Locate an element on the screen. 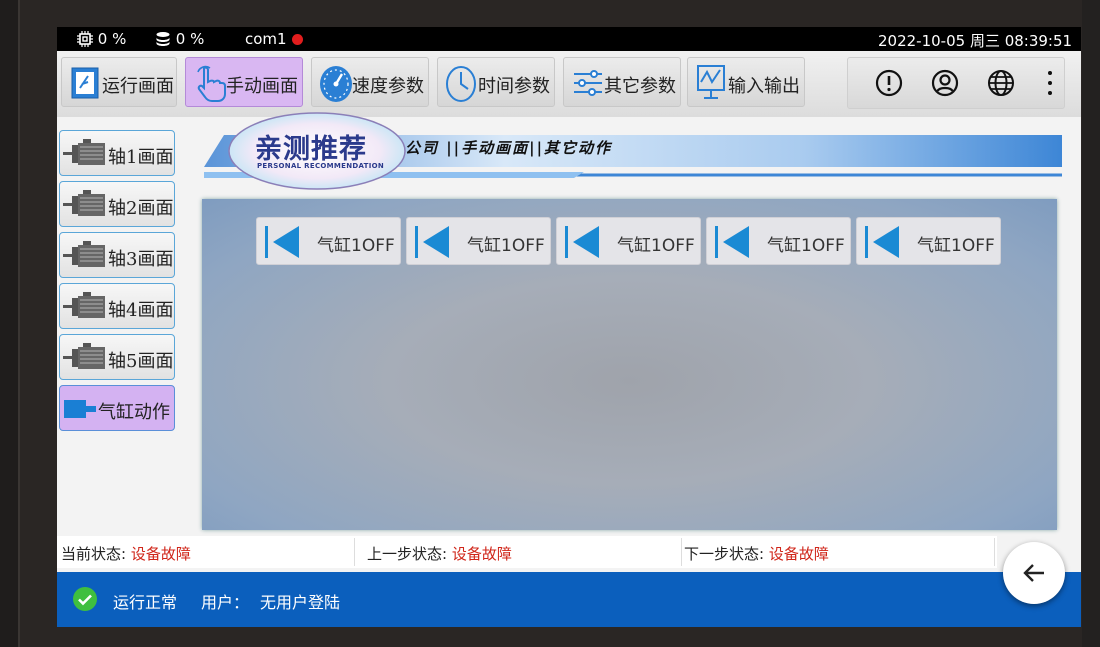  next-state-label: 下一步状态: is located at coordinates (724, 554).